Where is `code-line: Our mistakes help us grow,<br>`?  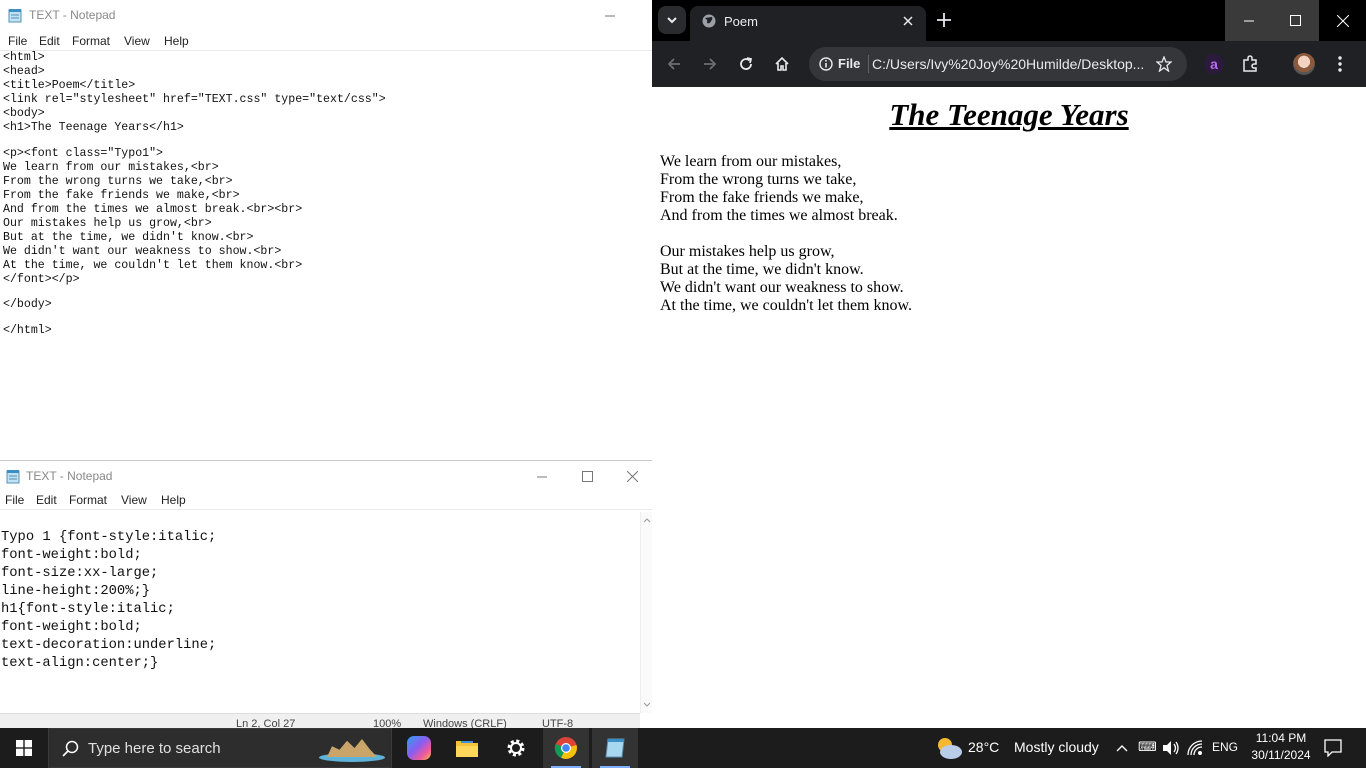
code-line: Our mistakes help us grow,<br> is located at coordinates (107, 223).